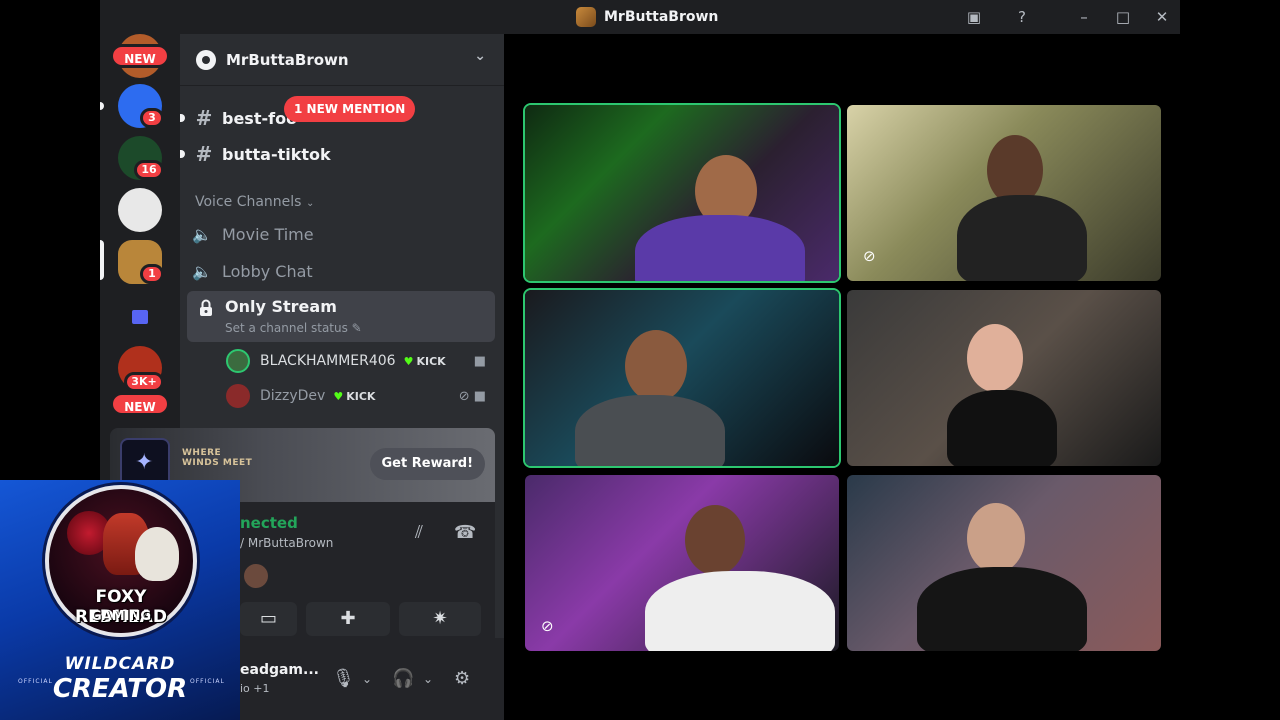 This screenshot has height=720, width=1280. What do you see at coordinates (269, 523) in the screenshot?
I see `connection-status: nected` at bounding box center [269, 523].